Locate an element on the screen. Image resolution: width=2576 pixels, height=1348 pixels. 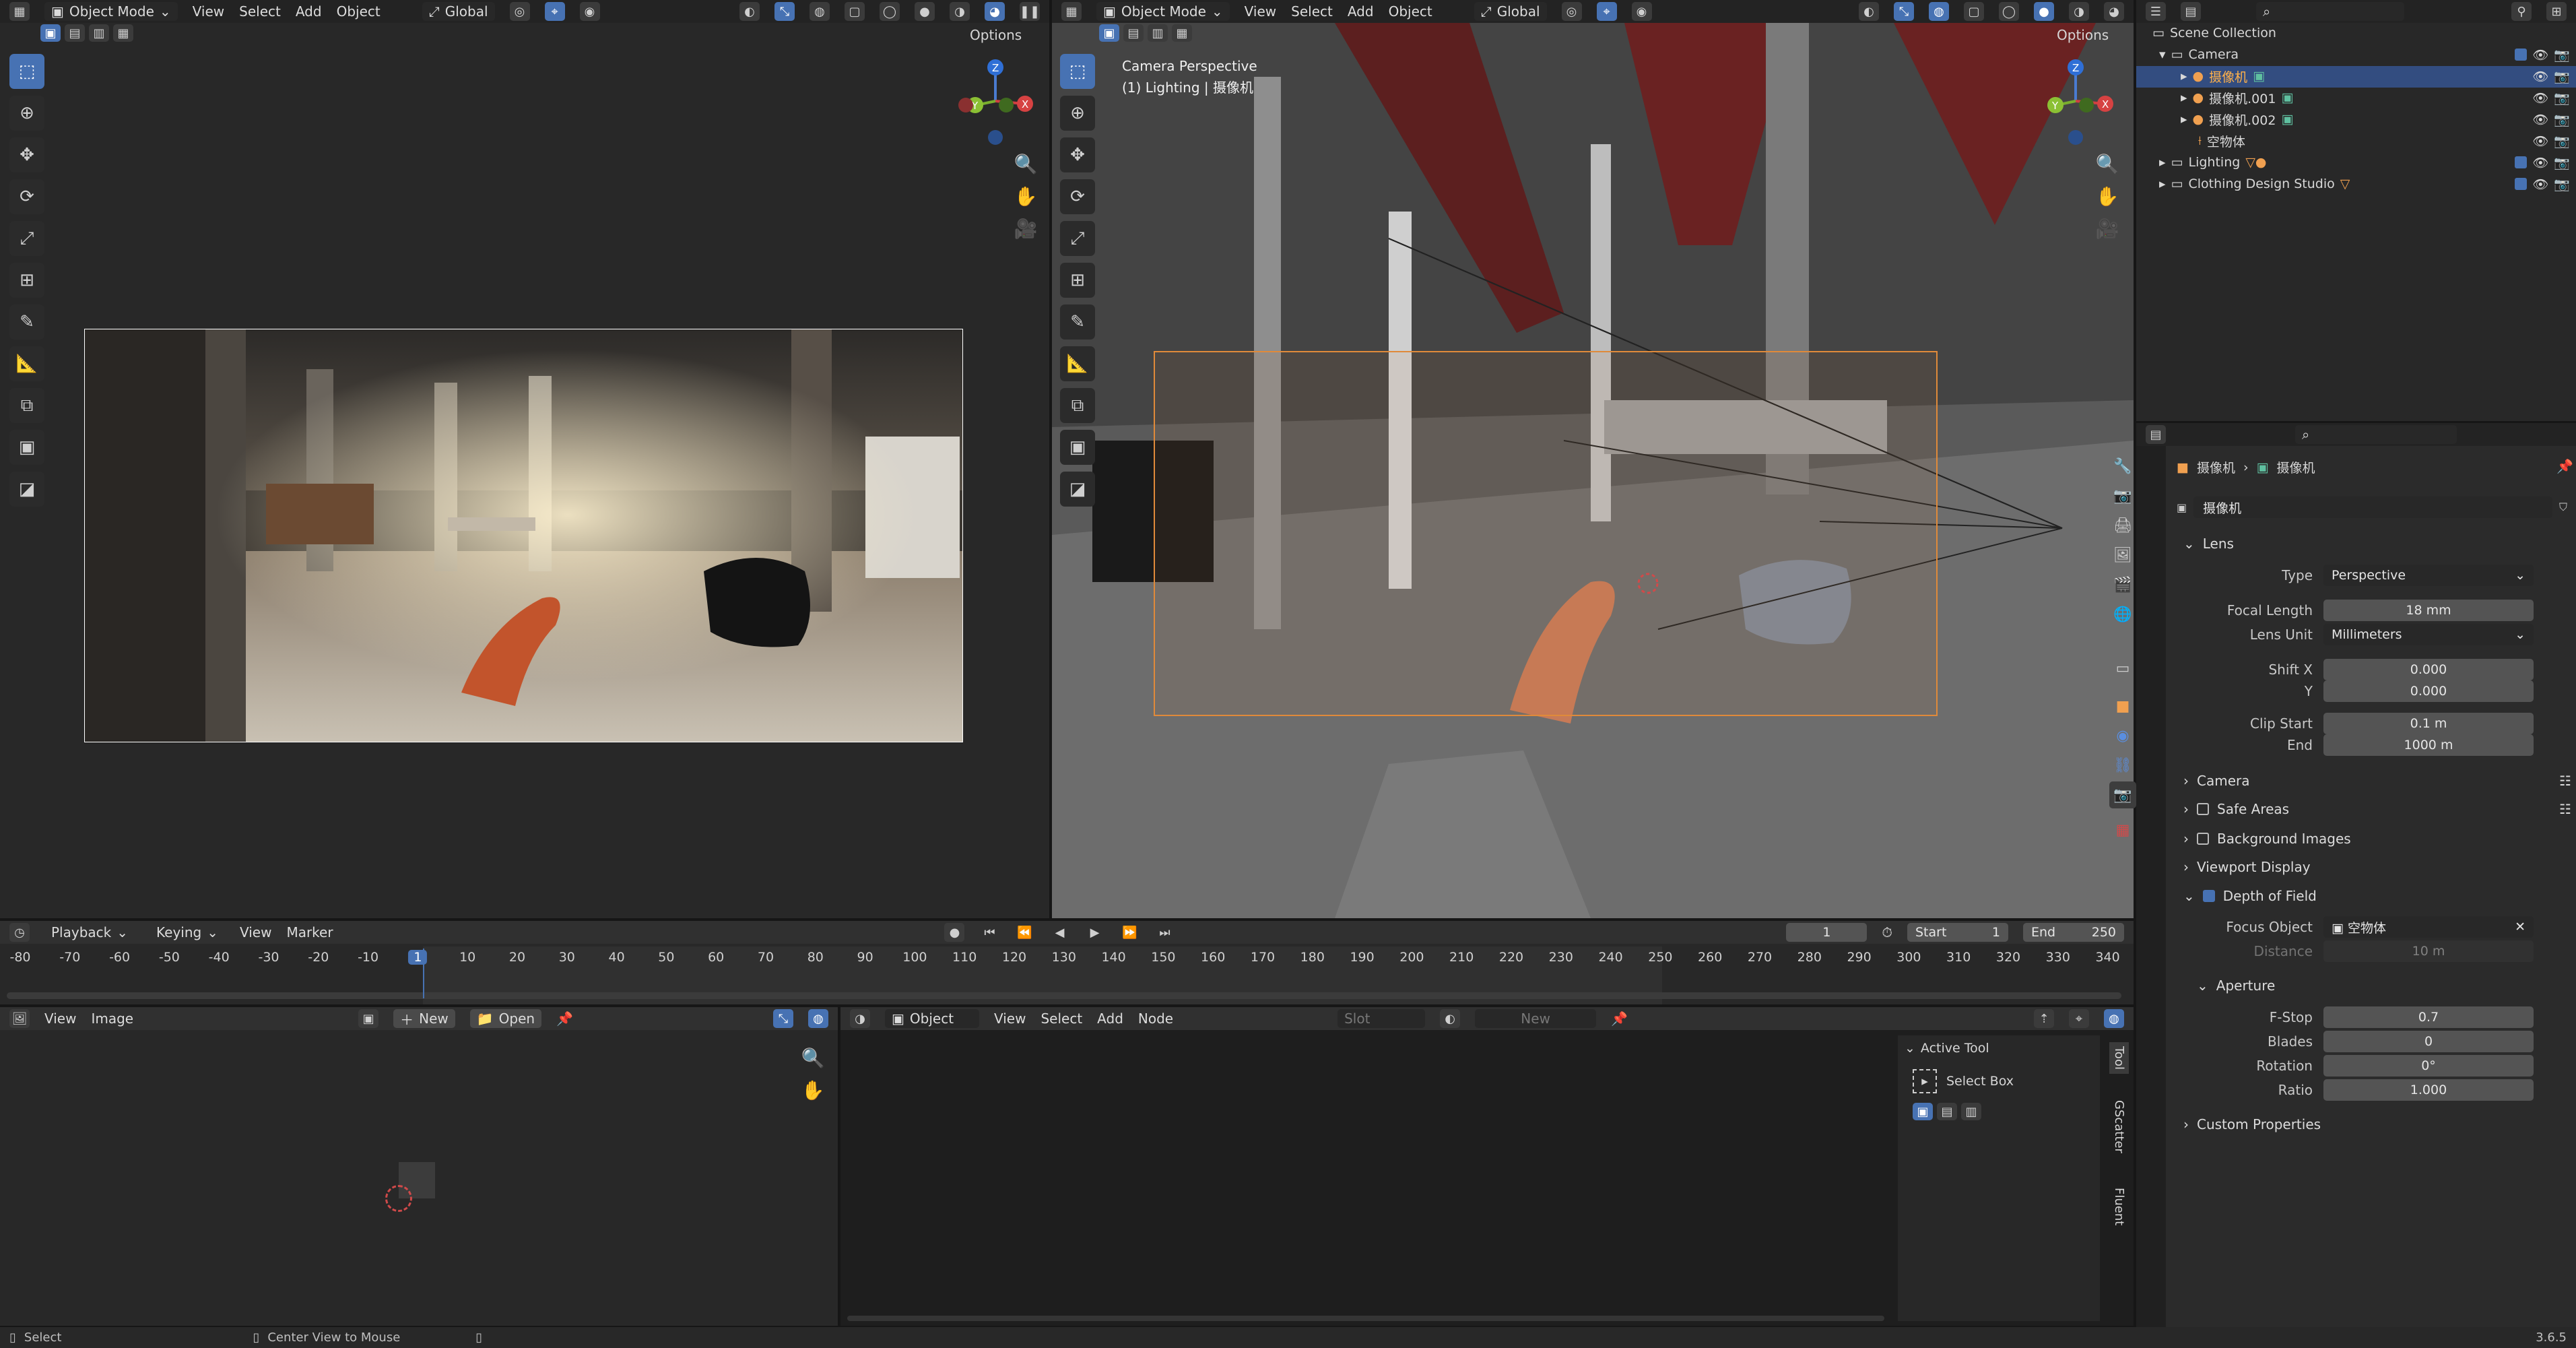
prev-keyframe-icon: ⏪ is located at coordinates (1024, 932).